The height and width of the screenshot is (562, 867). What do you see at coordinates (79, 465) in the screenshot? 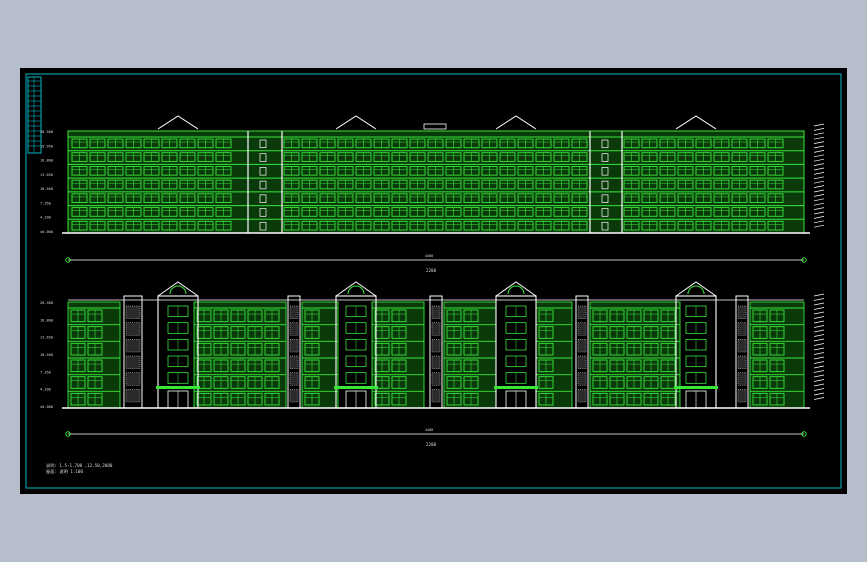
I see `drawing-note: 说明: 1.5-1.700 ,12.50,2000` at bounding box center [79, 465].